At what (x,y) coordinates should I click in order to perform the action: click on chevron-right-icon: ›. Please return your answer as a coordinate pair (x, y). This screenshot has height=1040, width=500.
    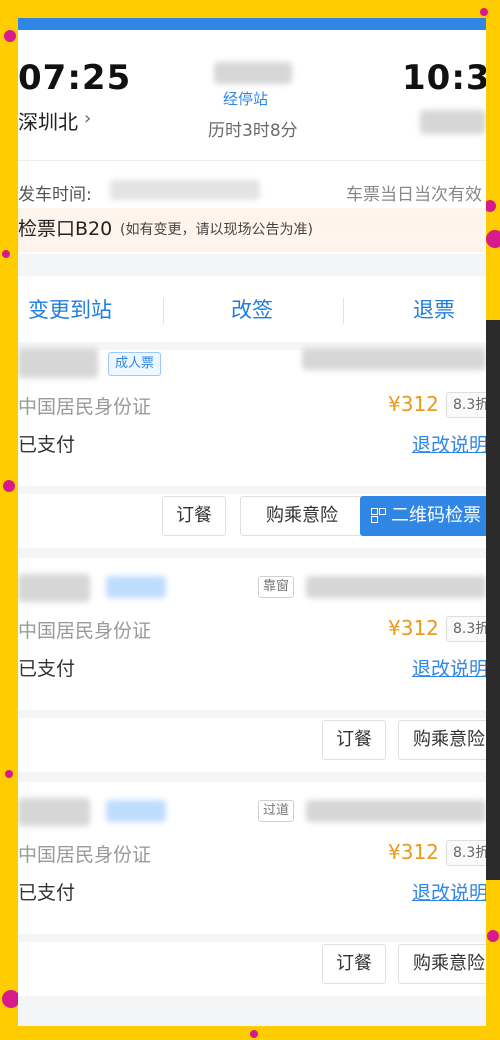
    Looking at the image, I should click on (88, 118).